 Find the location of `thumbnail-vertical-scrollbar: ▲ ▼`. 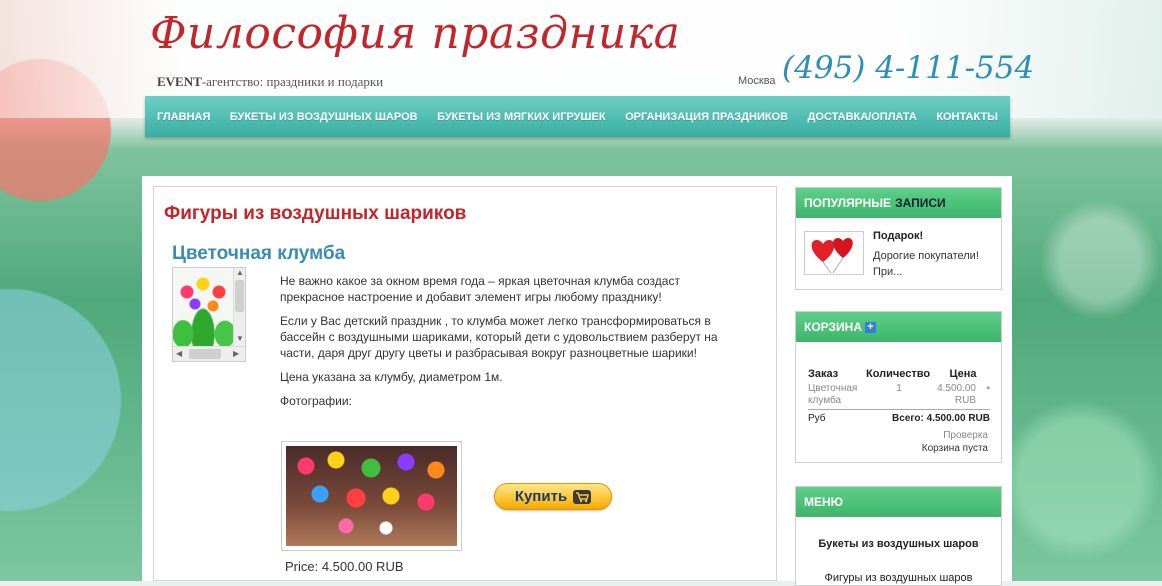

thumbnail-vertical-scrollbar: ▲ ▼ is located at coordinates (239, 307).